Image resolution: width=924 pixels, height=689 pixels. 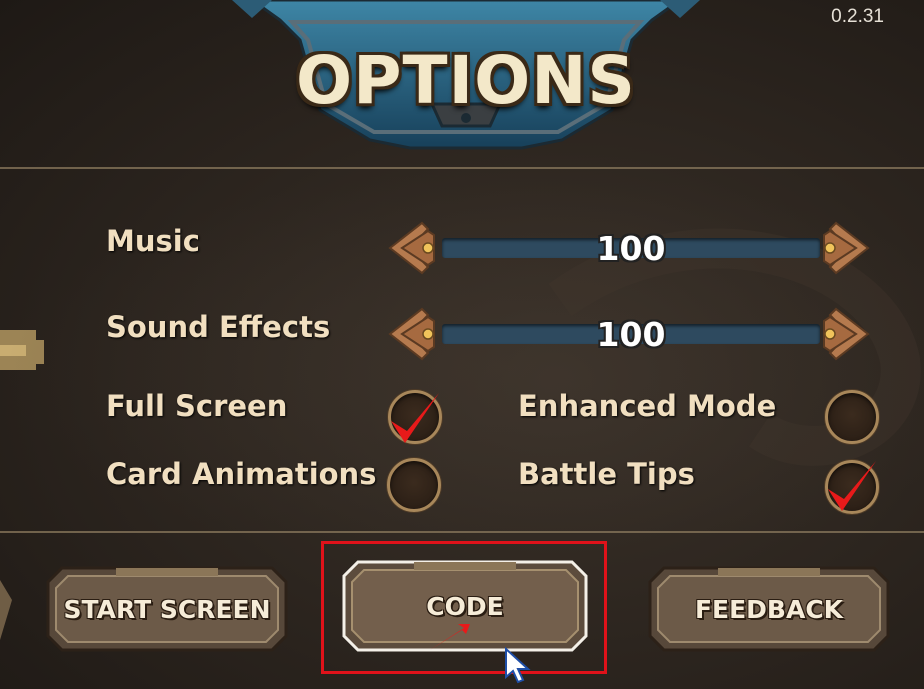 I want to click on highlight-box, so click(x=464, y=607).